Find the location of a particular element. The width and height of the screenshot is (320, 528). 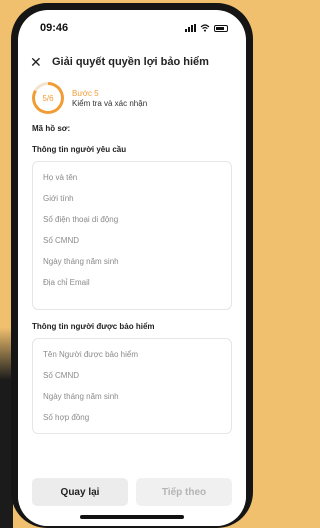

insured-contract-field: Số hợp đồng is located at coordinates (132, 417).